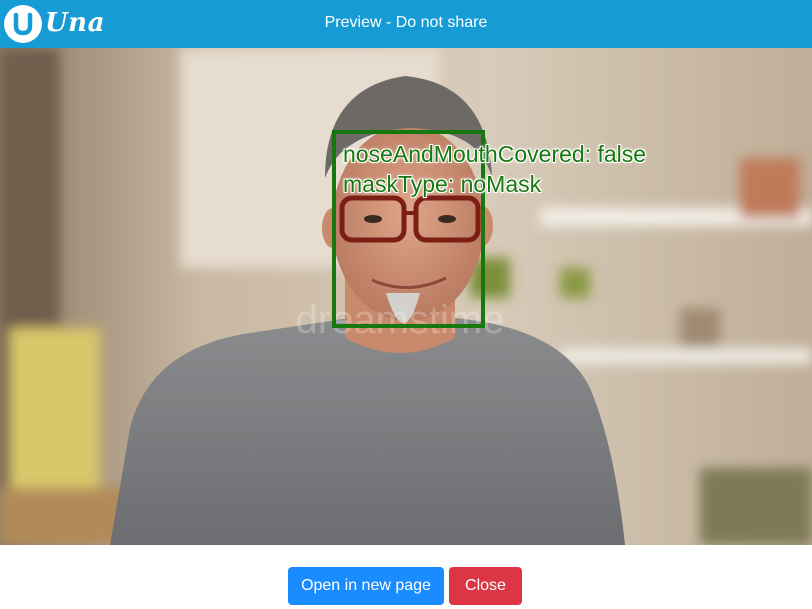 The width and height of the screenshot is (812, 609). I want to click on detection-label-covered: noseAndMouthCovered: false, so click(495, 154).